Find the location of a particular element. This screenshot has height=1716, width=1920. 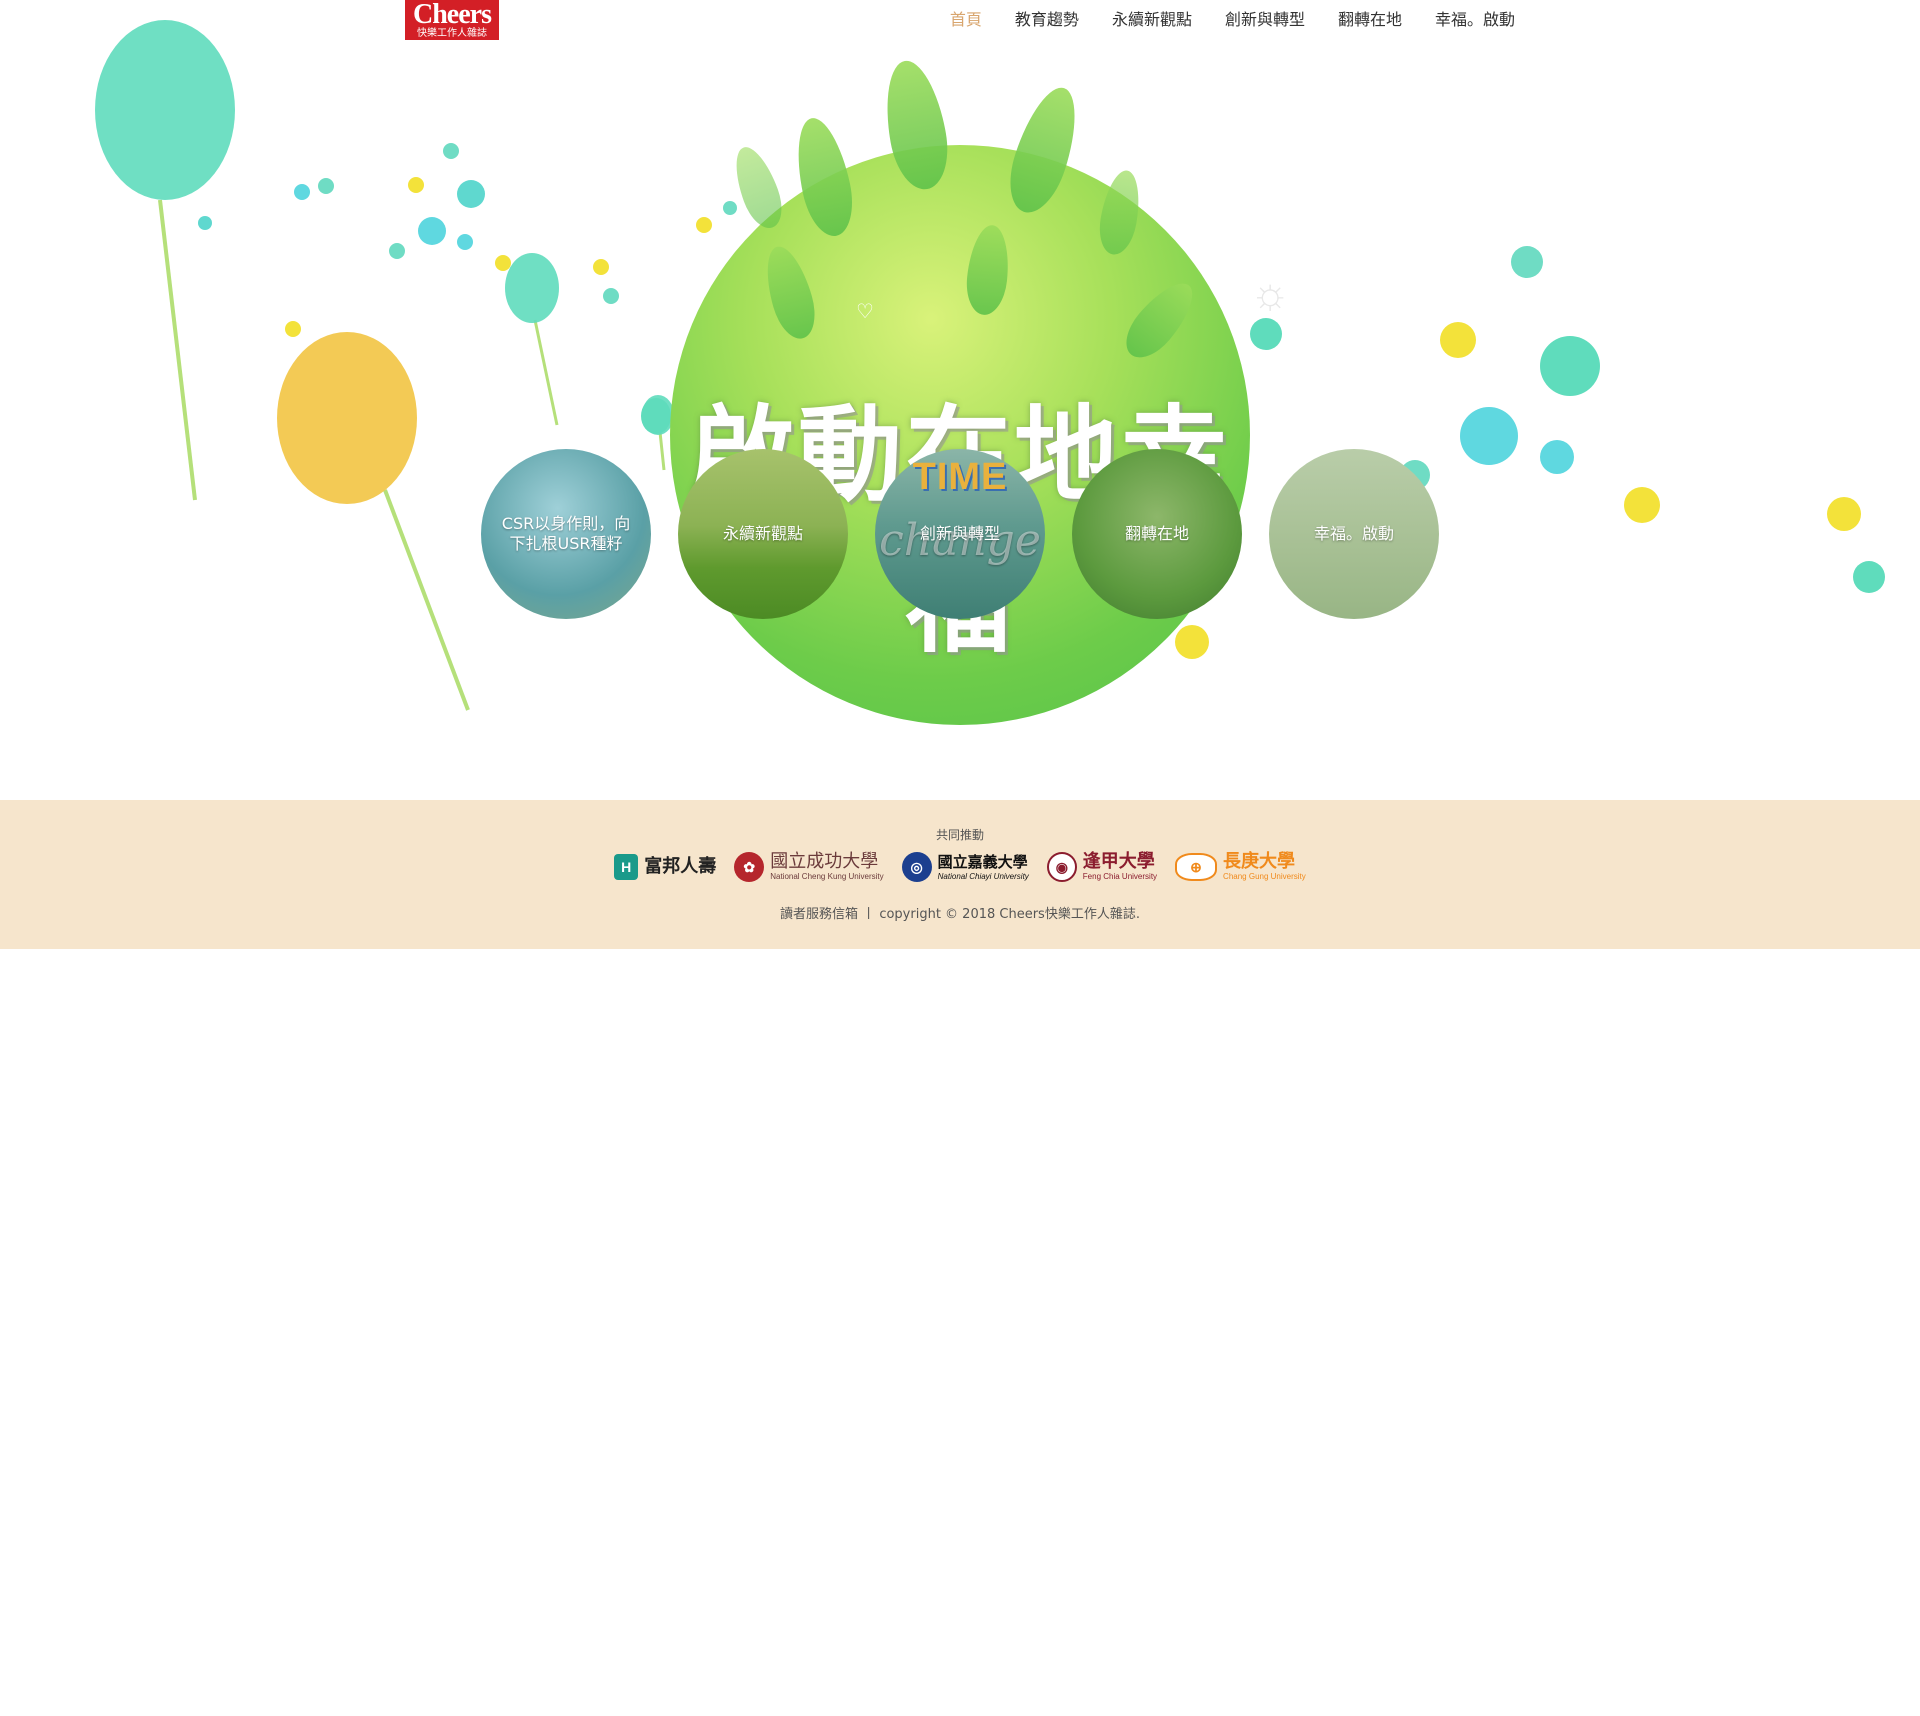

teal-balloon-large is located at coordinates (165, 260).